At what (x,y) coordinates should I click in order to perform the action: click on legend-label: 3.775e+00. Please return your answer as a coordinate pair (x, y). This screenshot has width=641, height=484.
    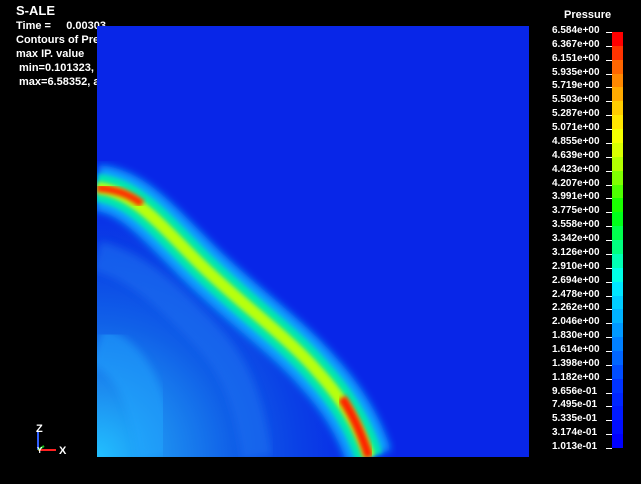
    Looking at the image, I should click on (576, 211).